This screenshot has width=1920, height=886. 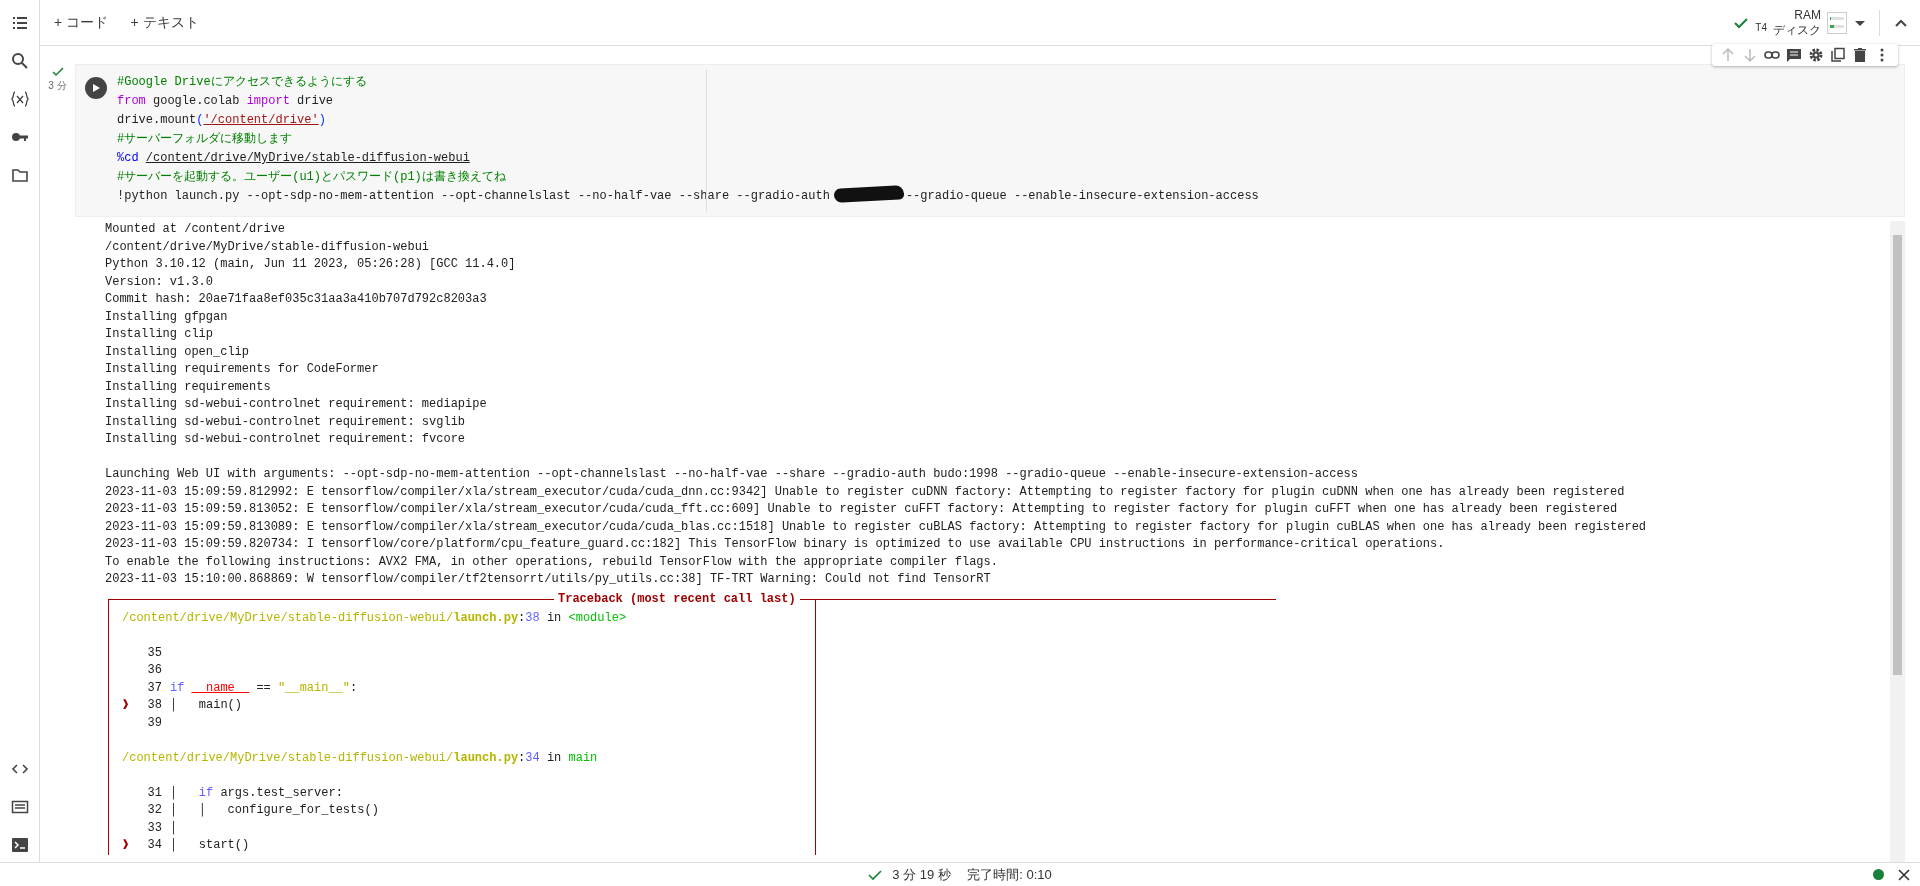 What do you see at coordinates (154, 688) in the screenshot?
I see `line-number: 37` at bounding box center [154, 688].